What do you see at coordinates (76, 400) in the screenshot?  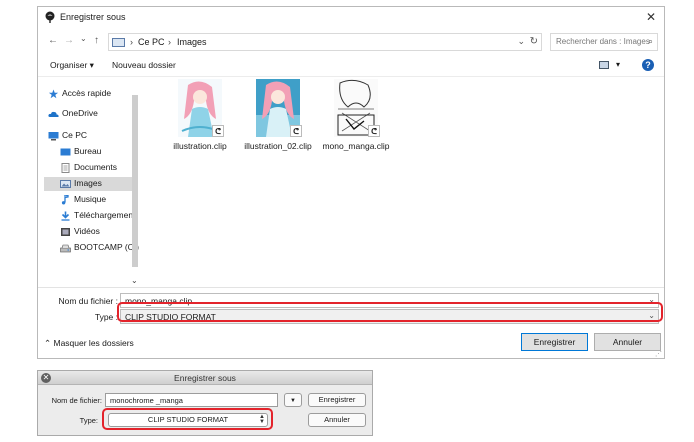 I see `mac-filename-label: Nom de fichier:` at bounding box center [76, 400].